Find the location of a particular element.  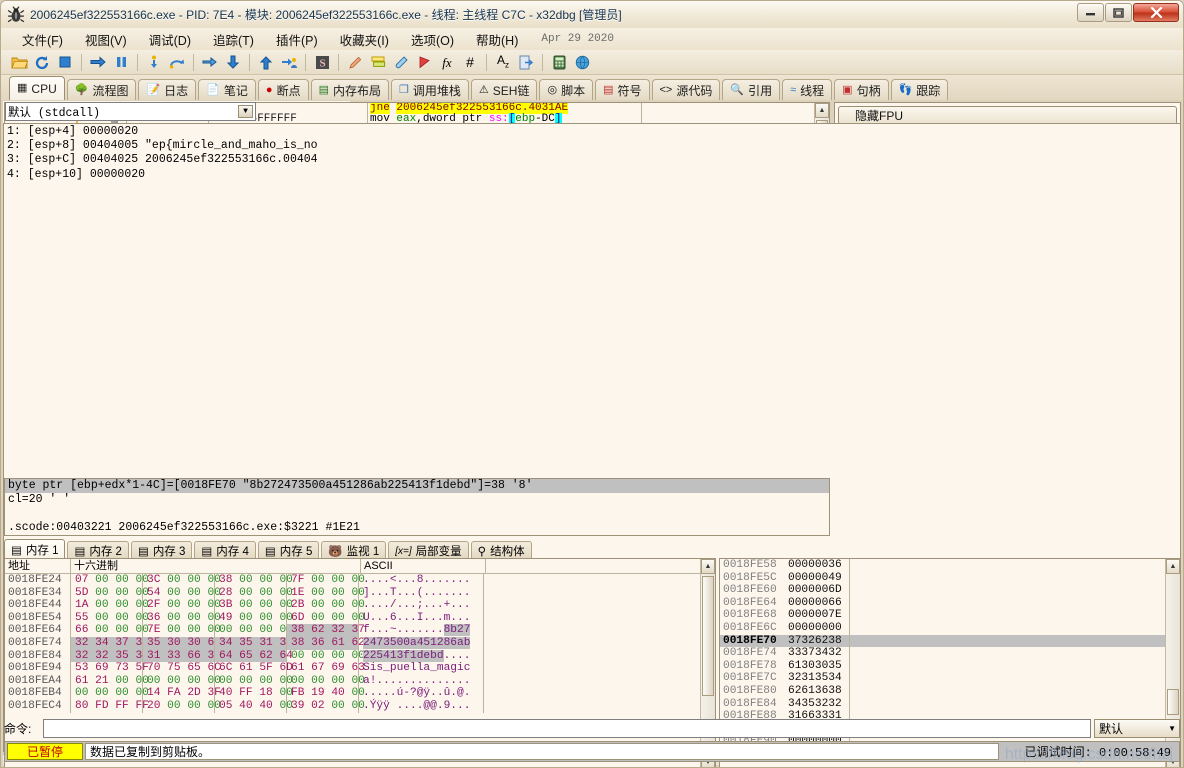

command-mode-select: 默认 ▼ is located at coordinates (1137, 728).